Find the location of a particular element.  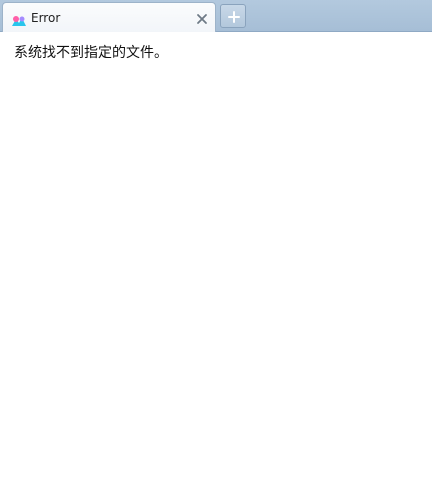

tab-error: Error is located at coordinates (109, 17).